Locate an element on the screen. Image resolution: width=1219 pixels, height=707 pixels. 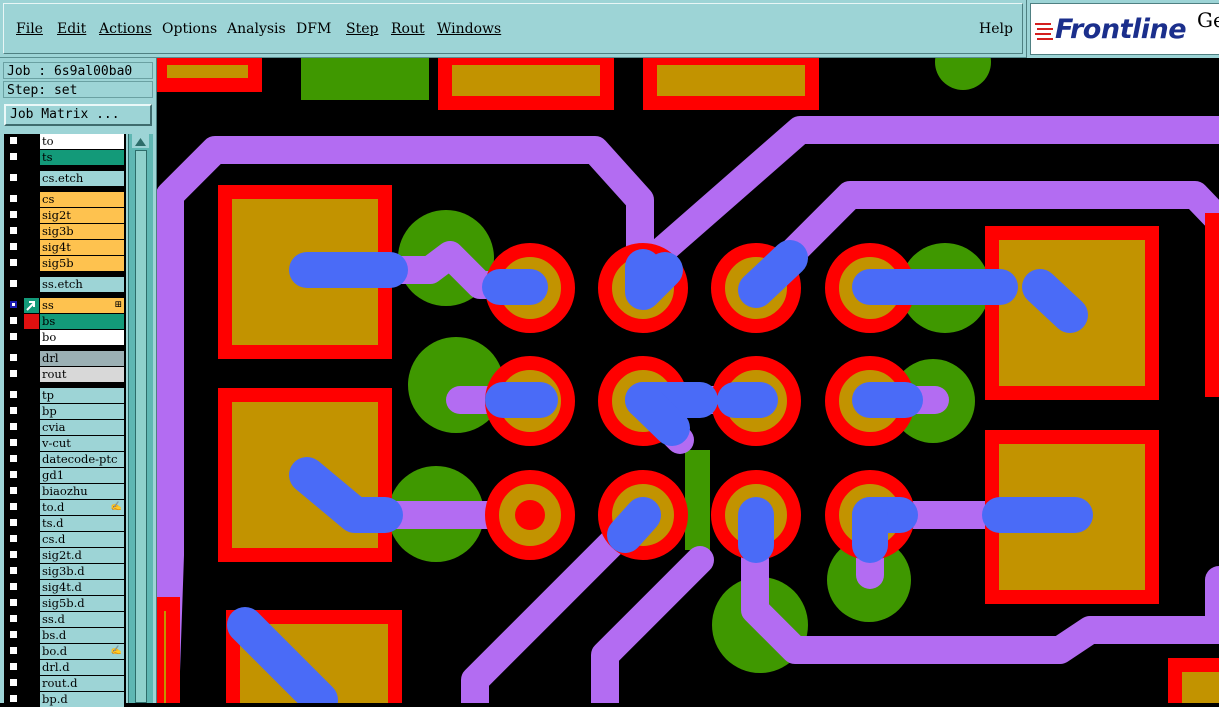
layer-row-rout: rout is located at coordinates (65, 374).